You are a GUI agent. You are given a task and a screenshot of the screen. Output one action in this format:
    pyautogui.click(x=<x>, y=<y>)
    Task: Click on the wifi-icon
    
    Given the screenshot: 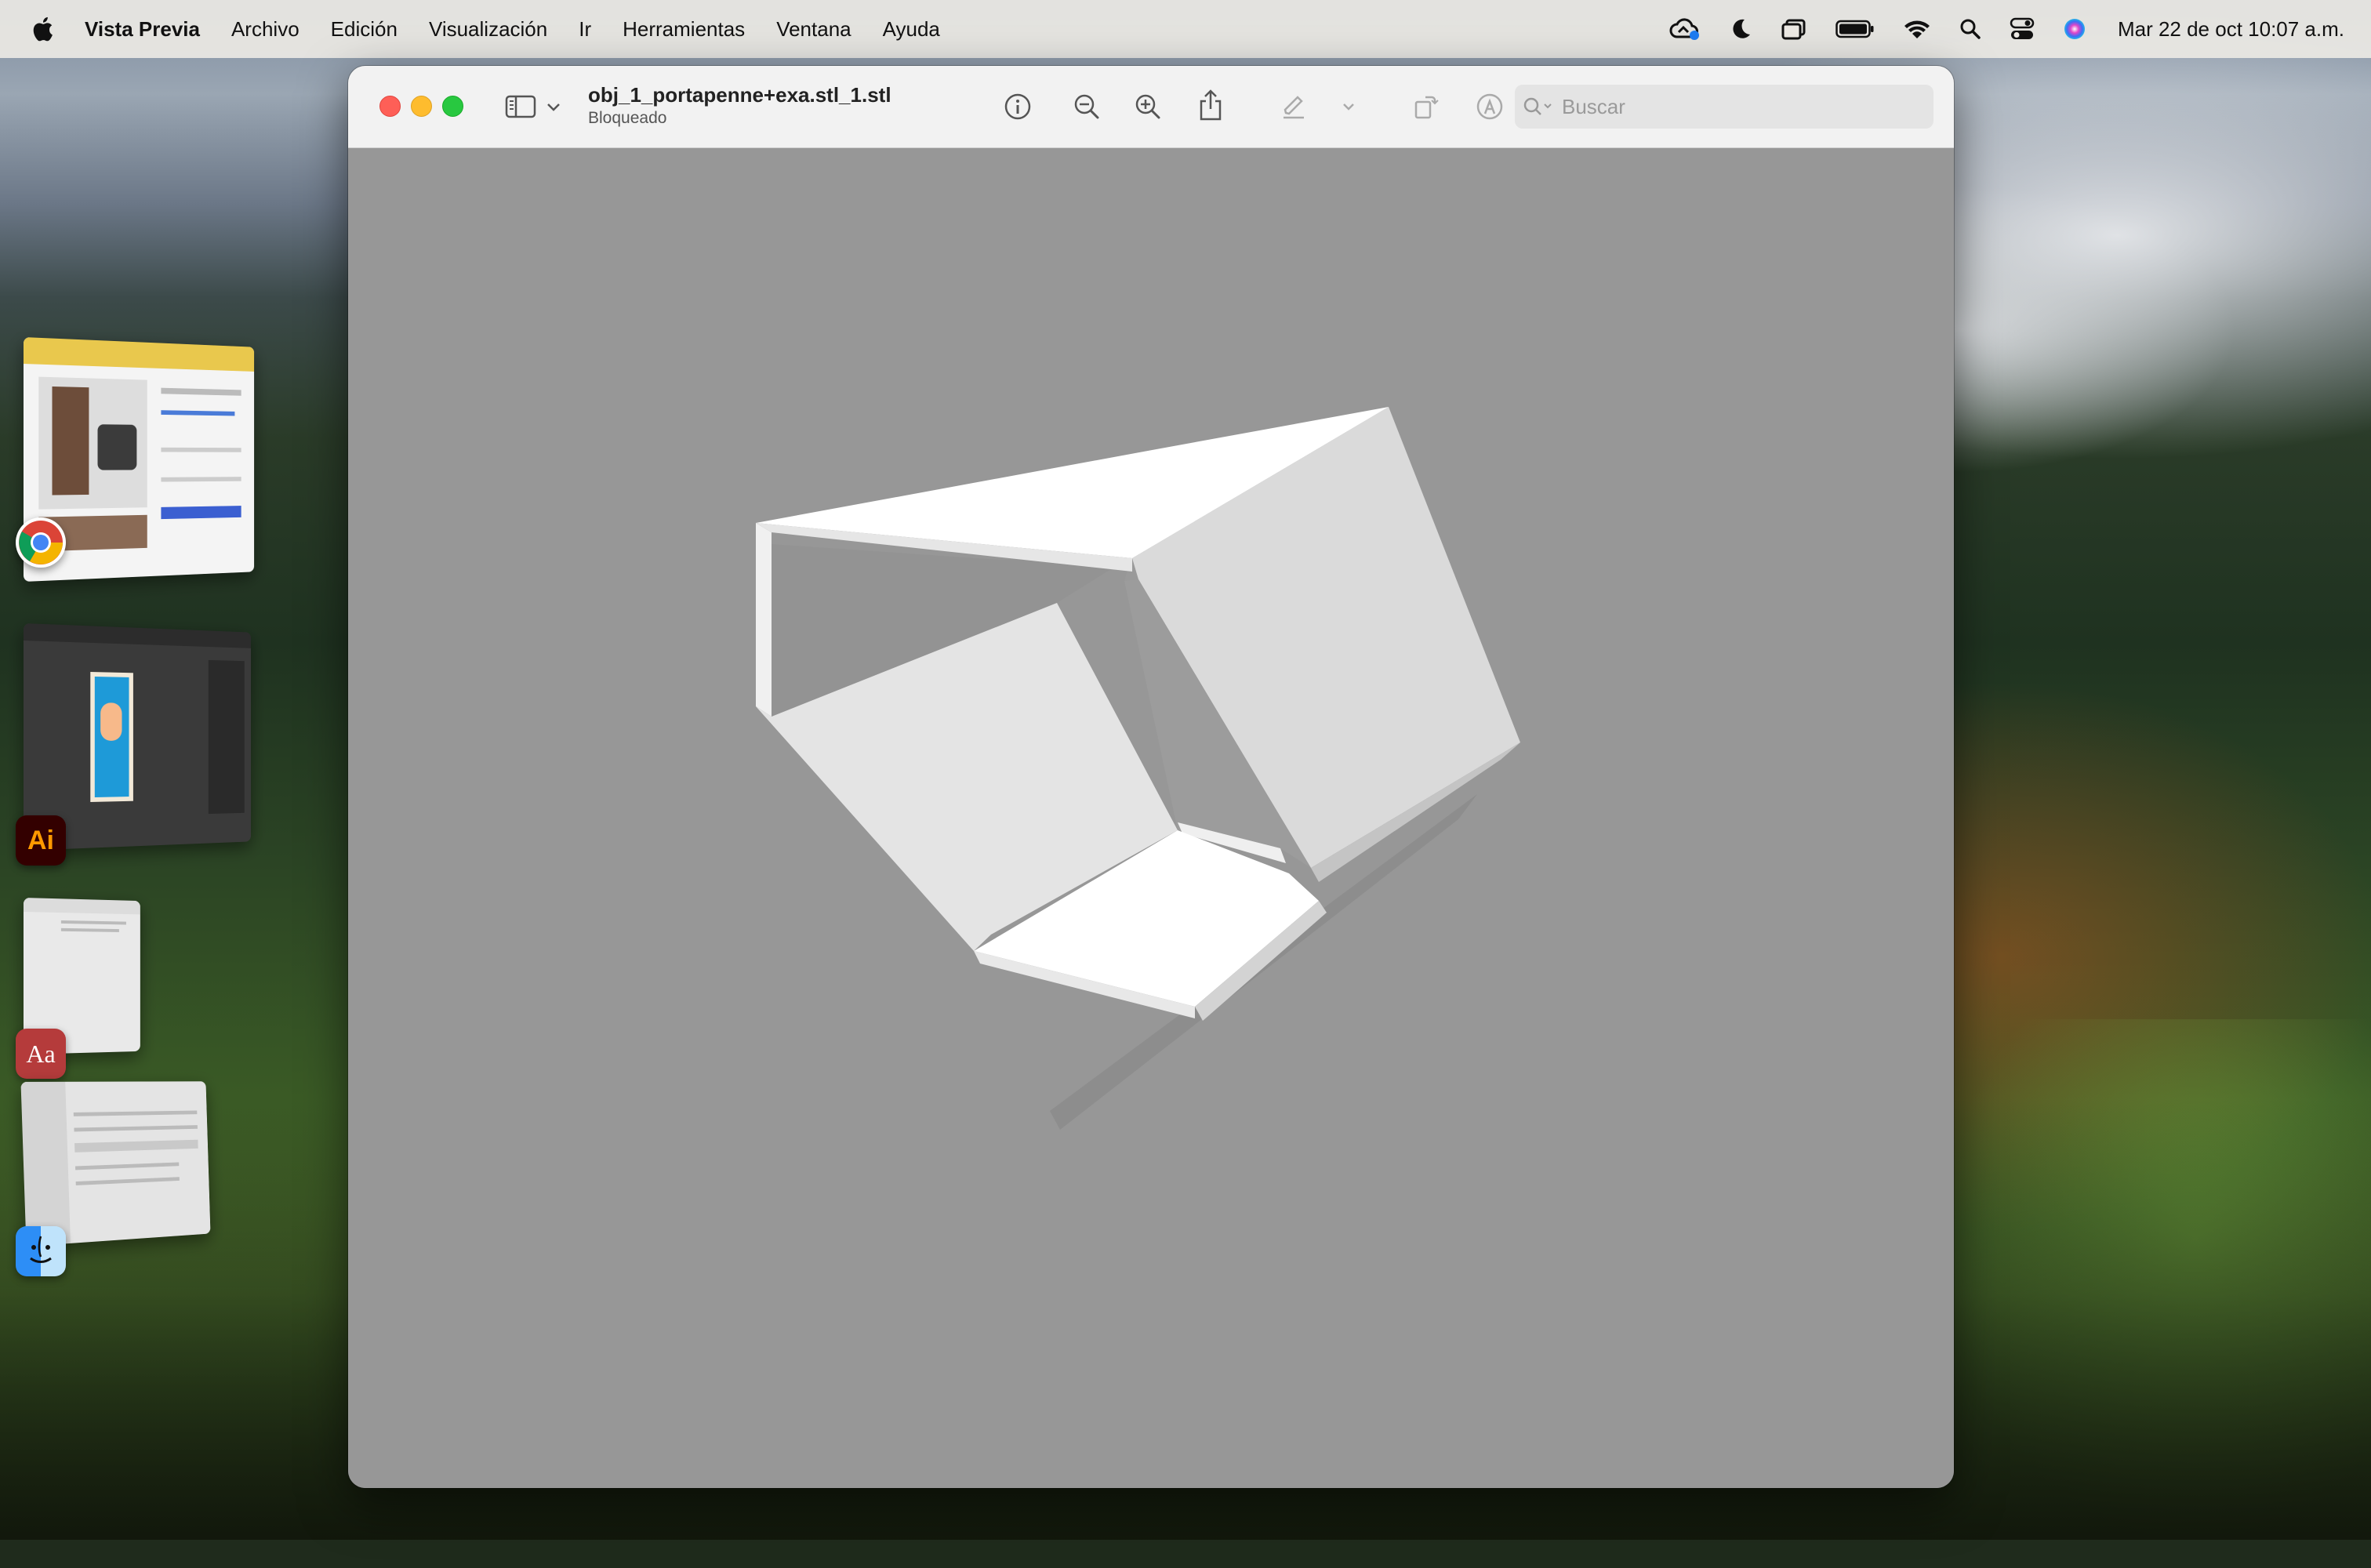 What is the action you would take?
    pyautogui.click(x=1917, y=29)
    